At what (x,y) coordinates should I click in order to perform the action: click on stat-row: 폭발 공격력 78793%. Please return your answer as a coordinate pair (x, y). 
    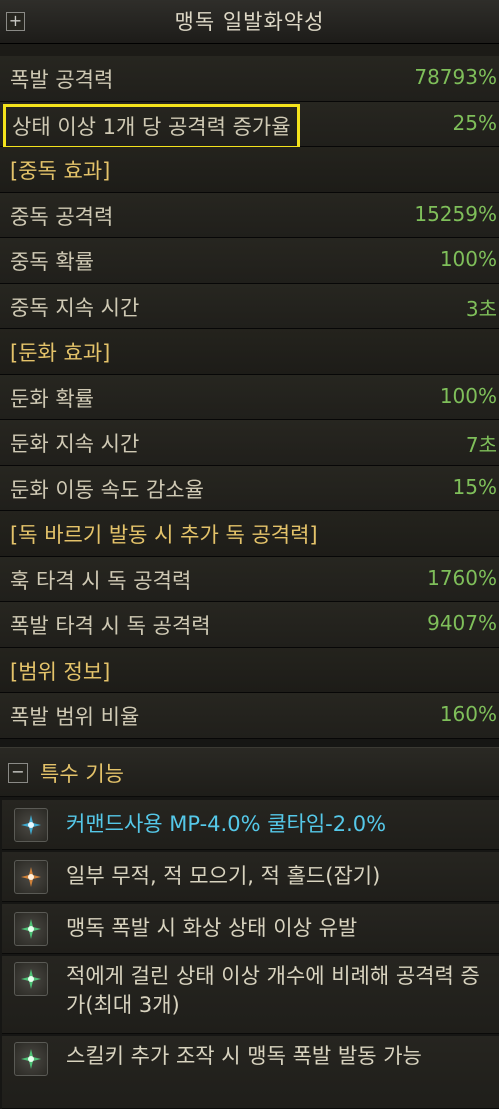
    Looking at the image, I should click on (249, 79).